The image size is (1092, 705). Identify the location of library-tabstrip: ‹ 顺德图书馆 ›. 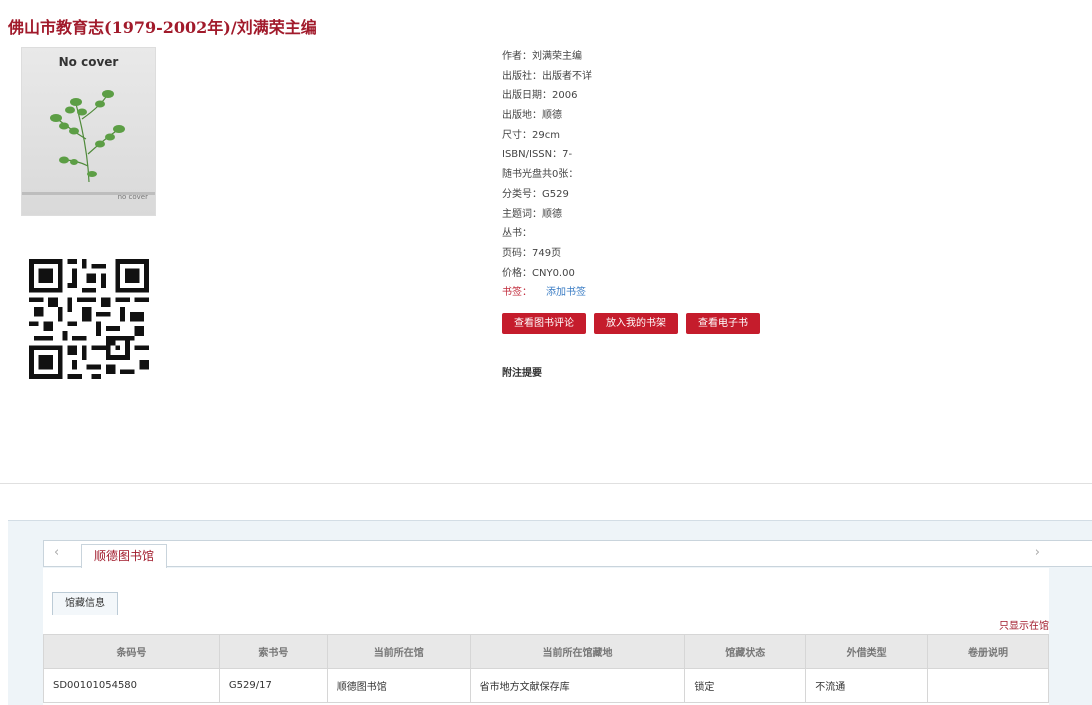
(567, 554).